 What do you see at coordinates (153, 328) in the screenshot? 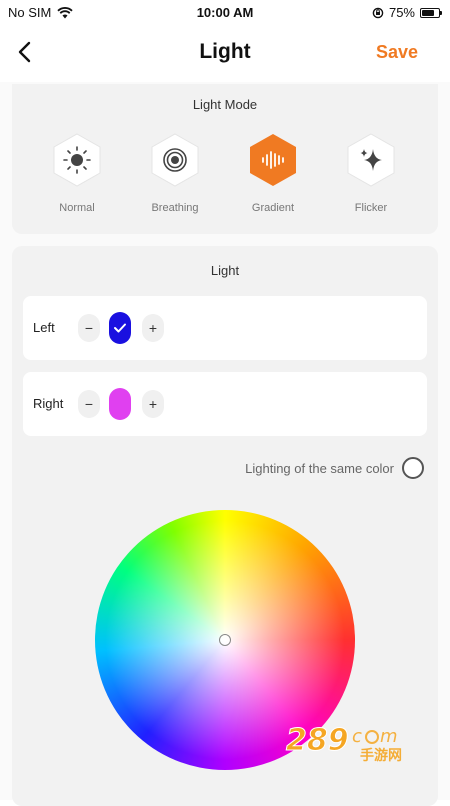
I see `left-plus-button: +` at bounding box center [153, 328].